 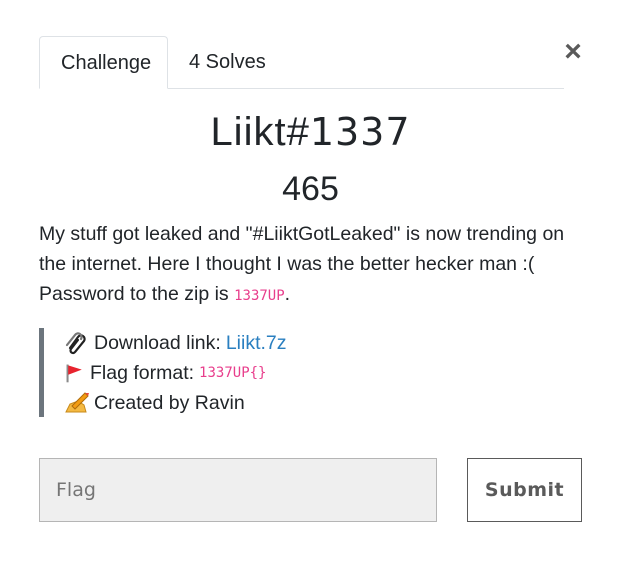 What do you see at coordinates (324, 373) in the screenshot?
I see `flag-format-line: Flag format: 1337UP{}` at bounding box center [324, 373].